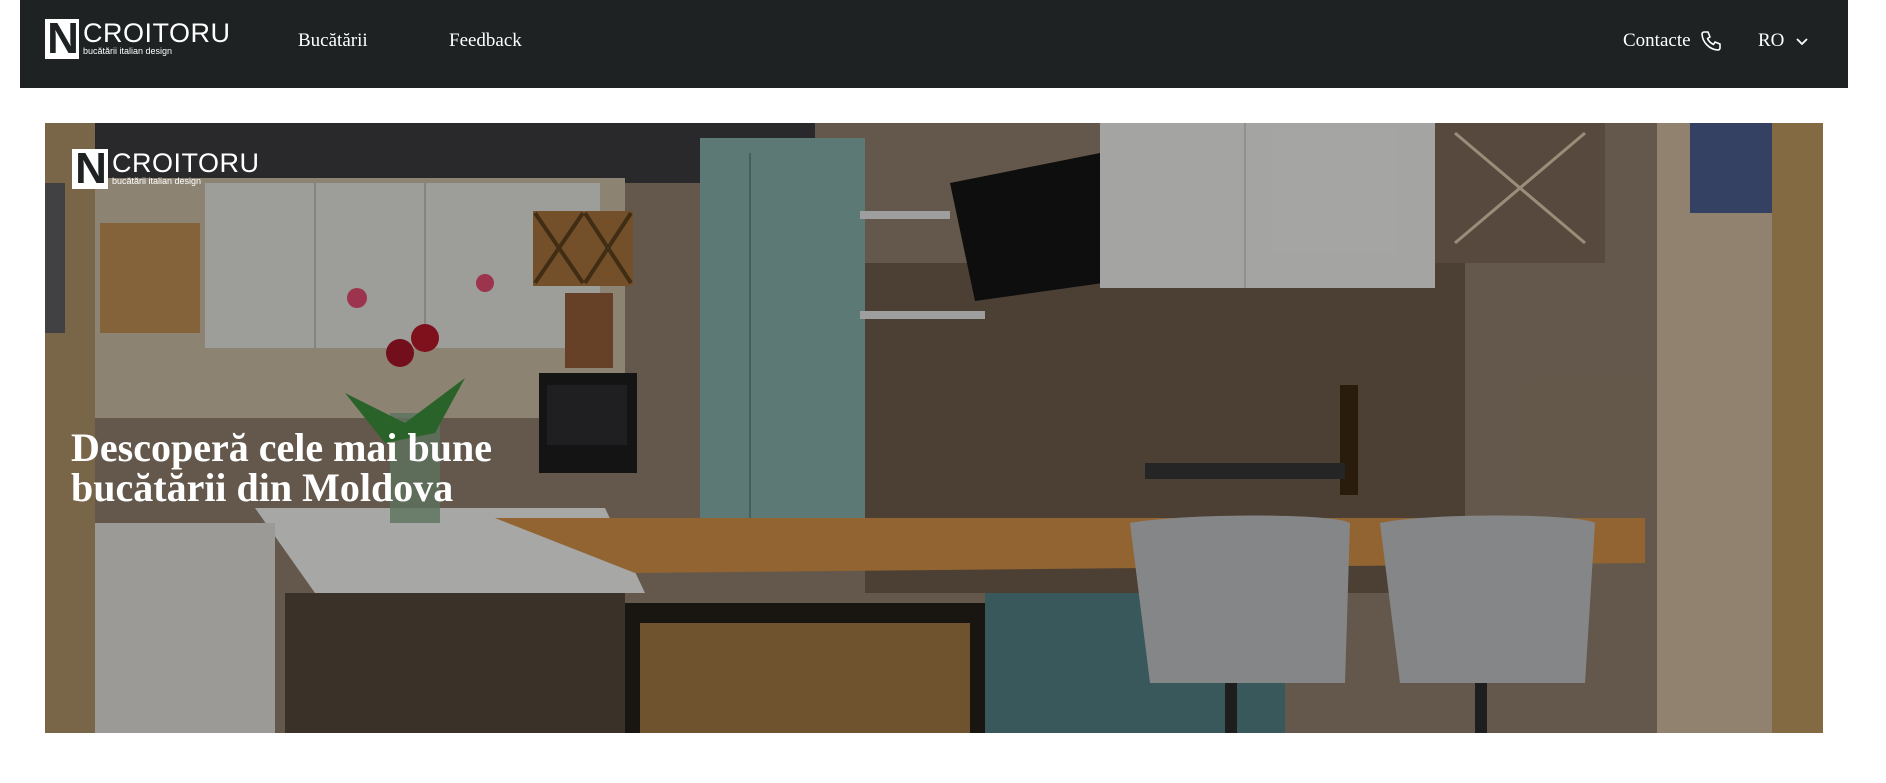 Image resolution: width=1886 pixels, height=783 pixels. Describe the element at coordinates (186, 163) in the screenshot. I see `hero-logo-name: CROITORU` at that location.